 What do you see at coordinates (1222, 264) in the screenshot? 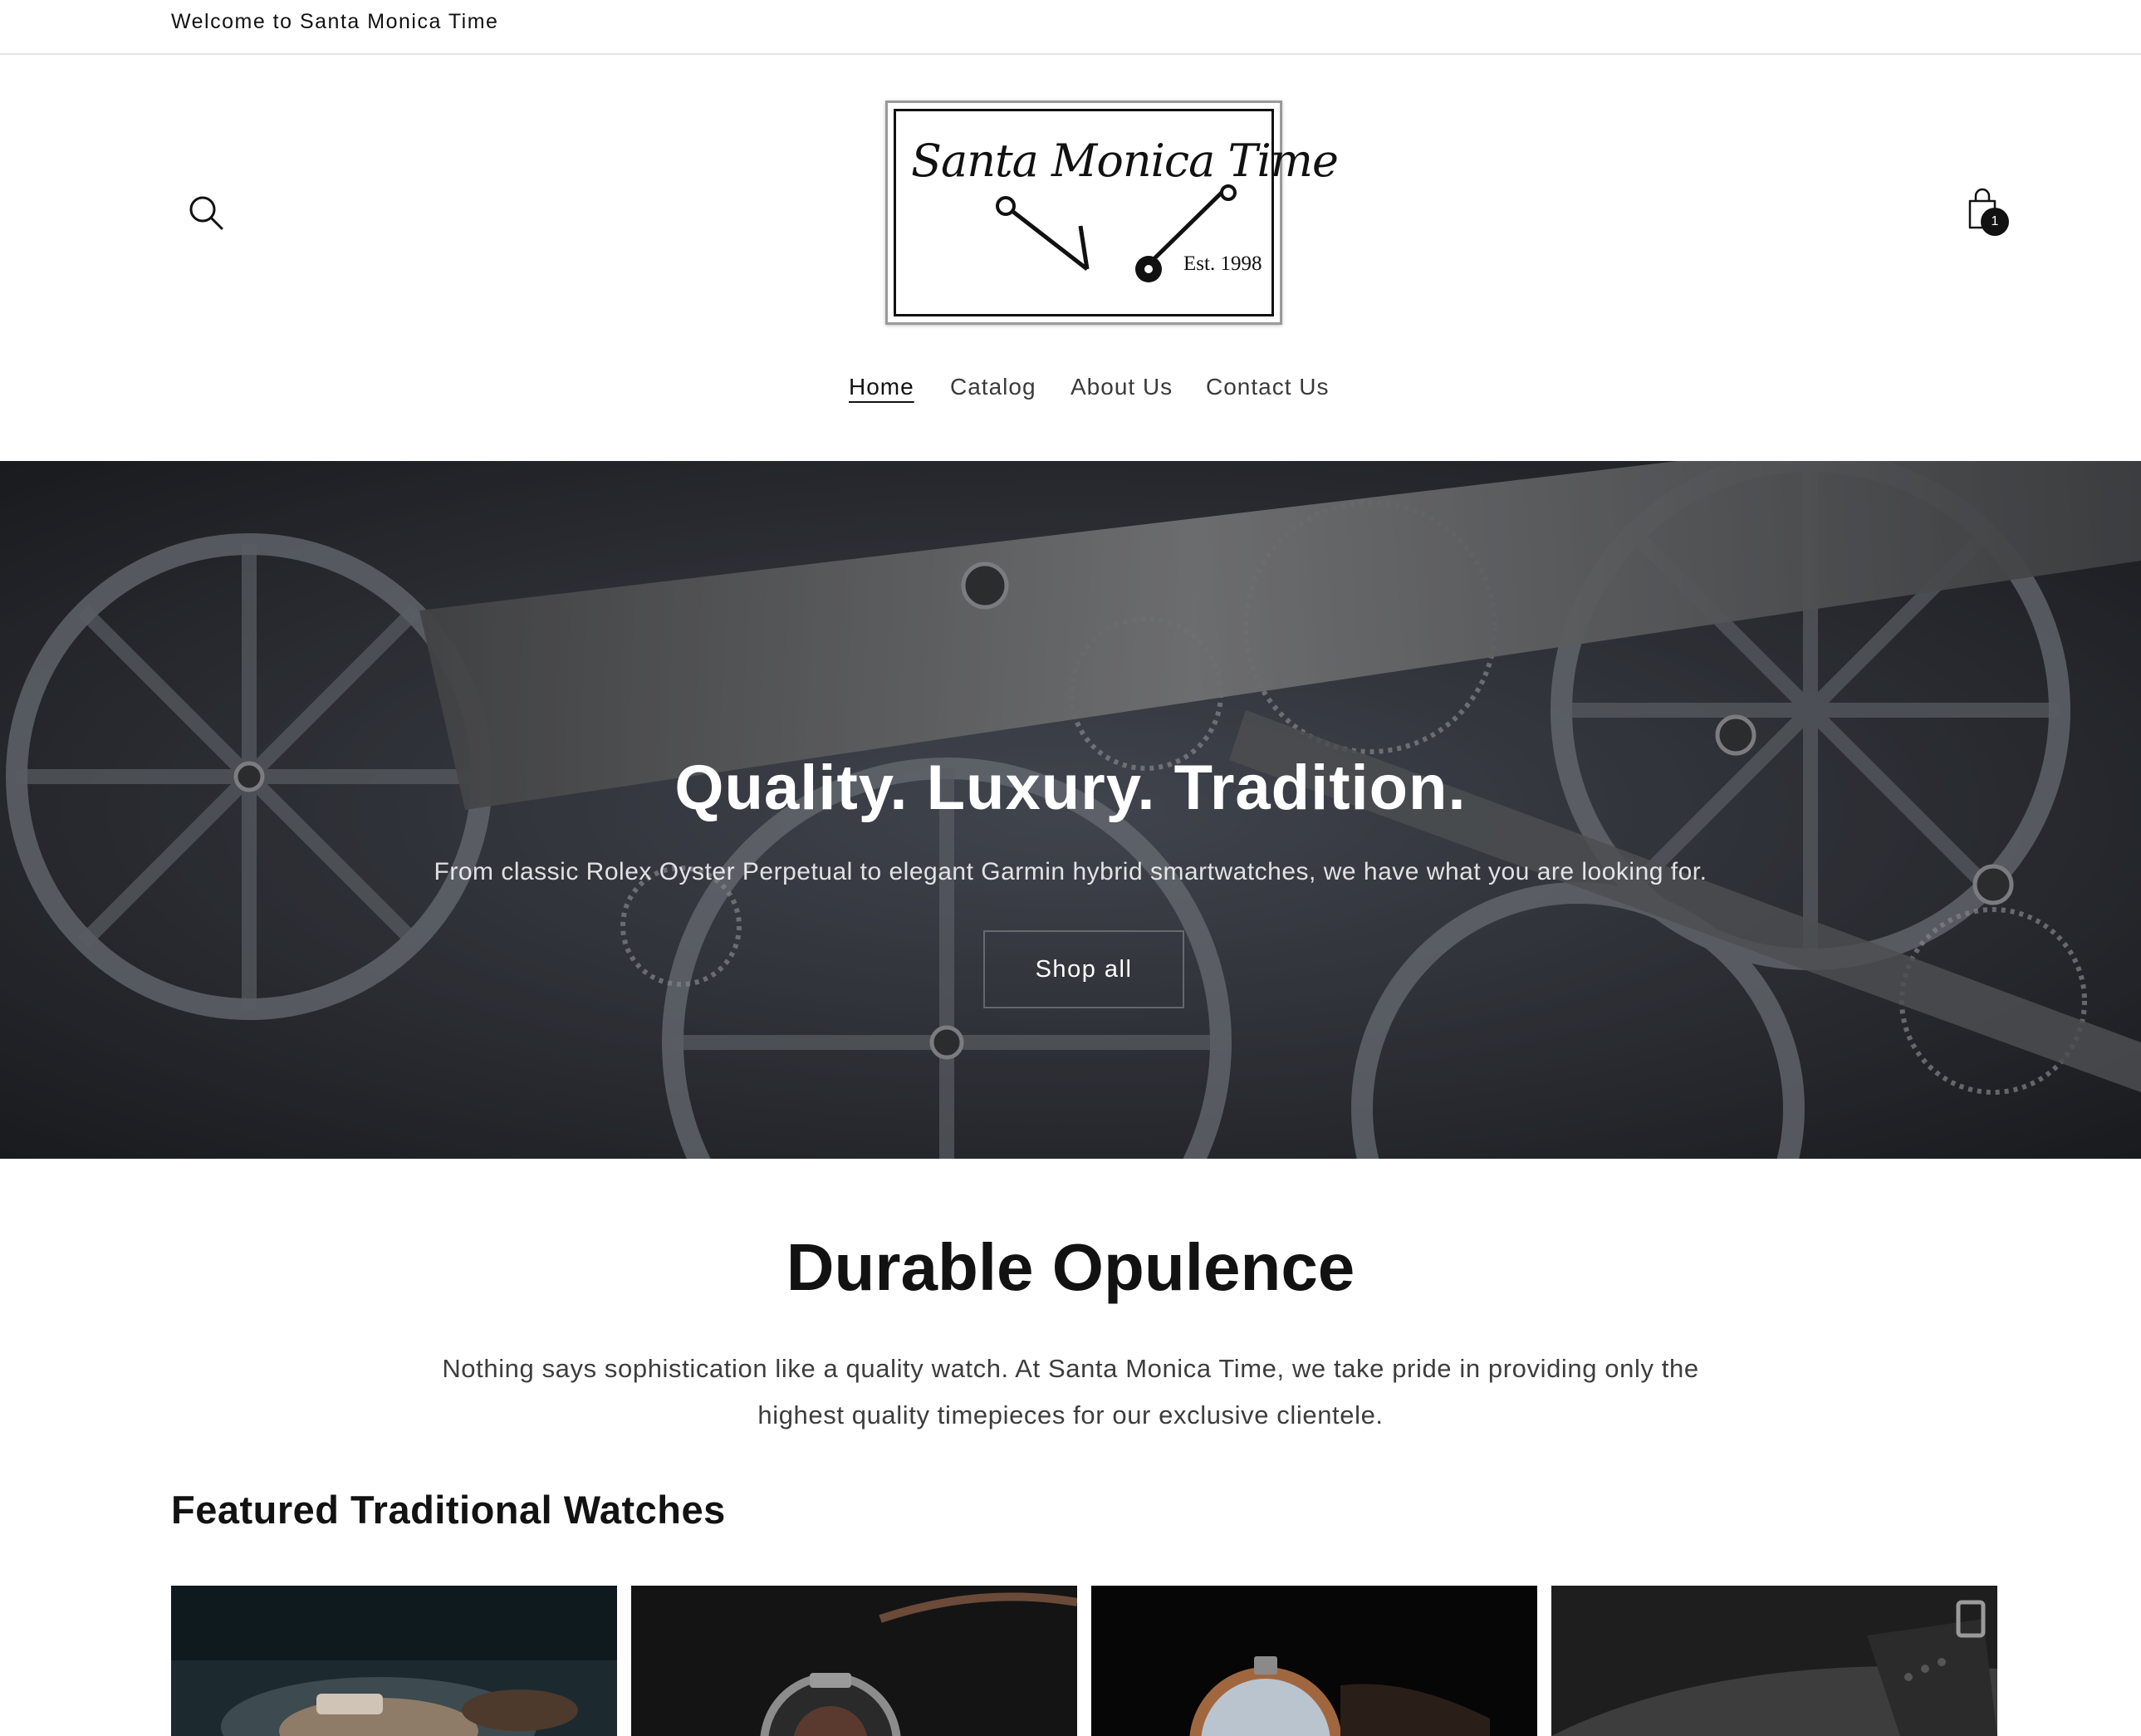
I see `logo-established: Est. 1998` at bounding box center [1222, 264].